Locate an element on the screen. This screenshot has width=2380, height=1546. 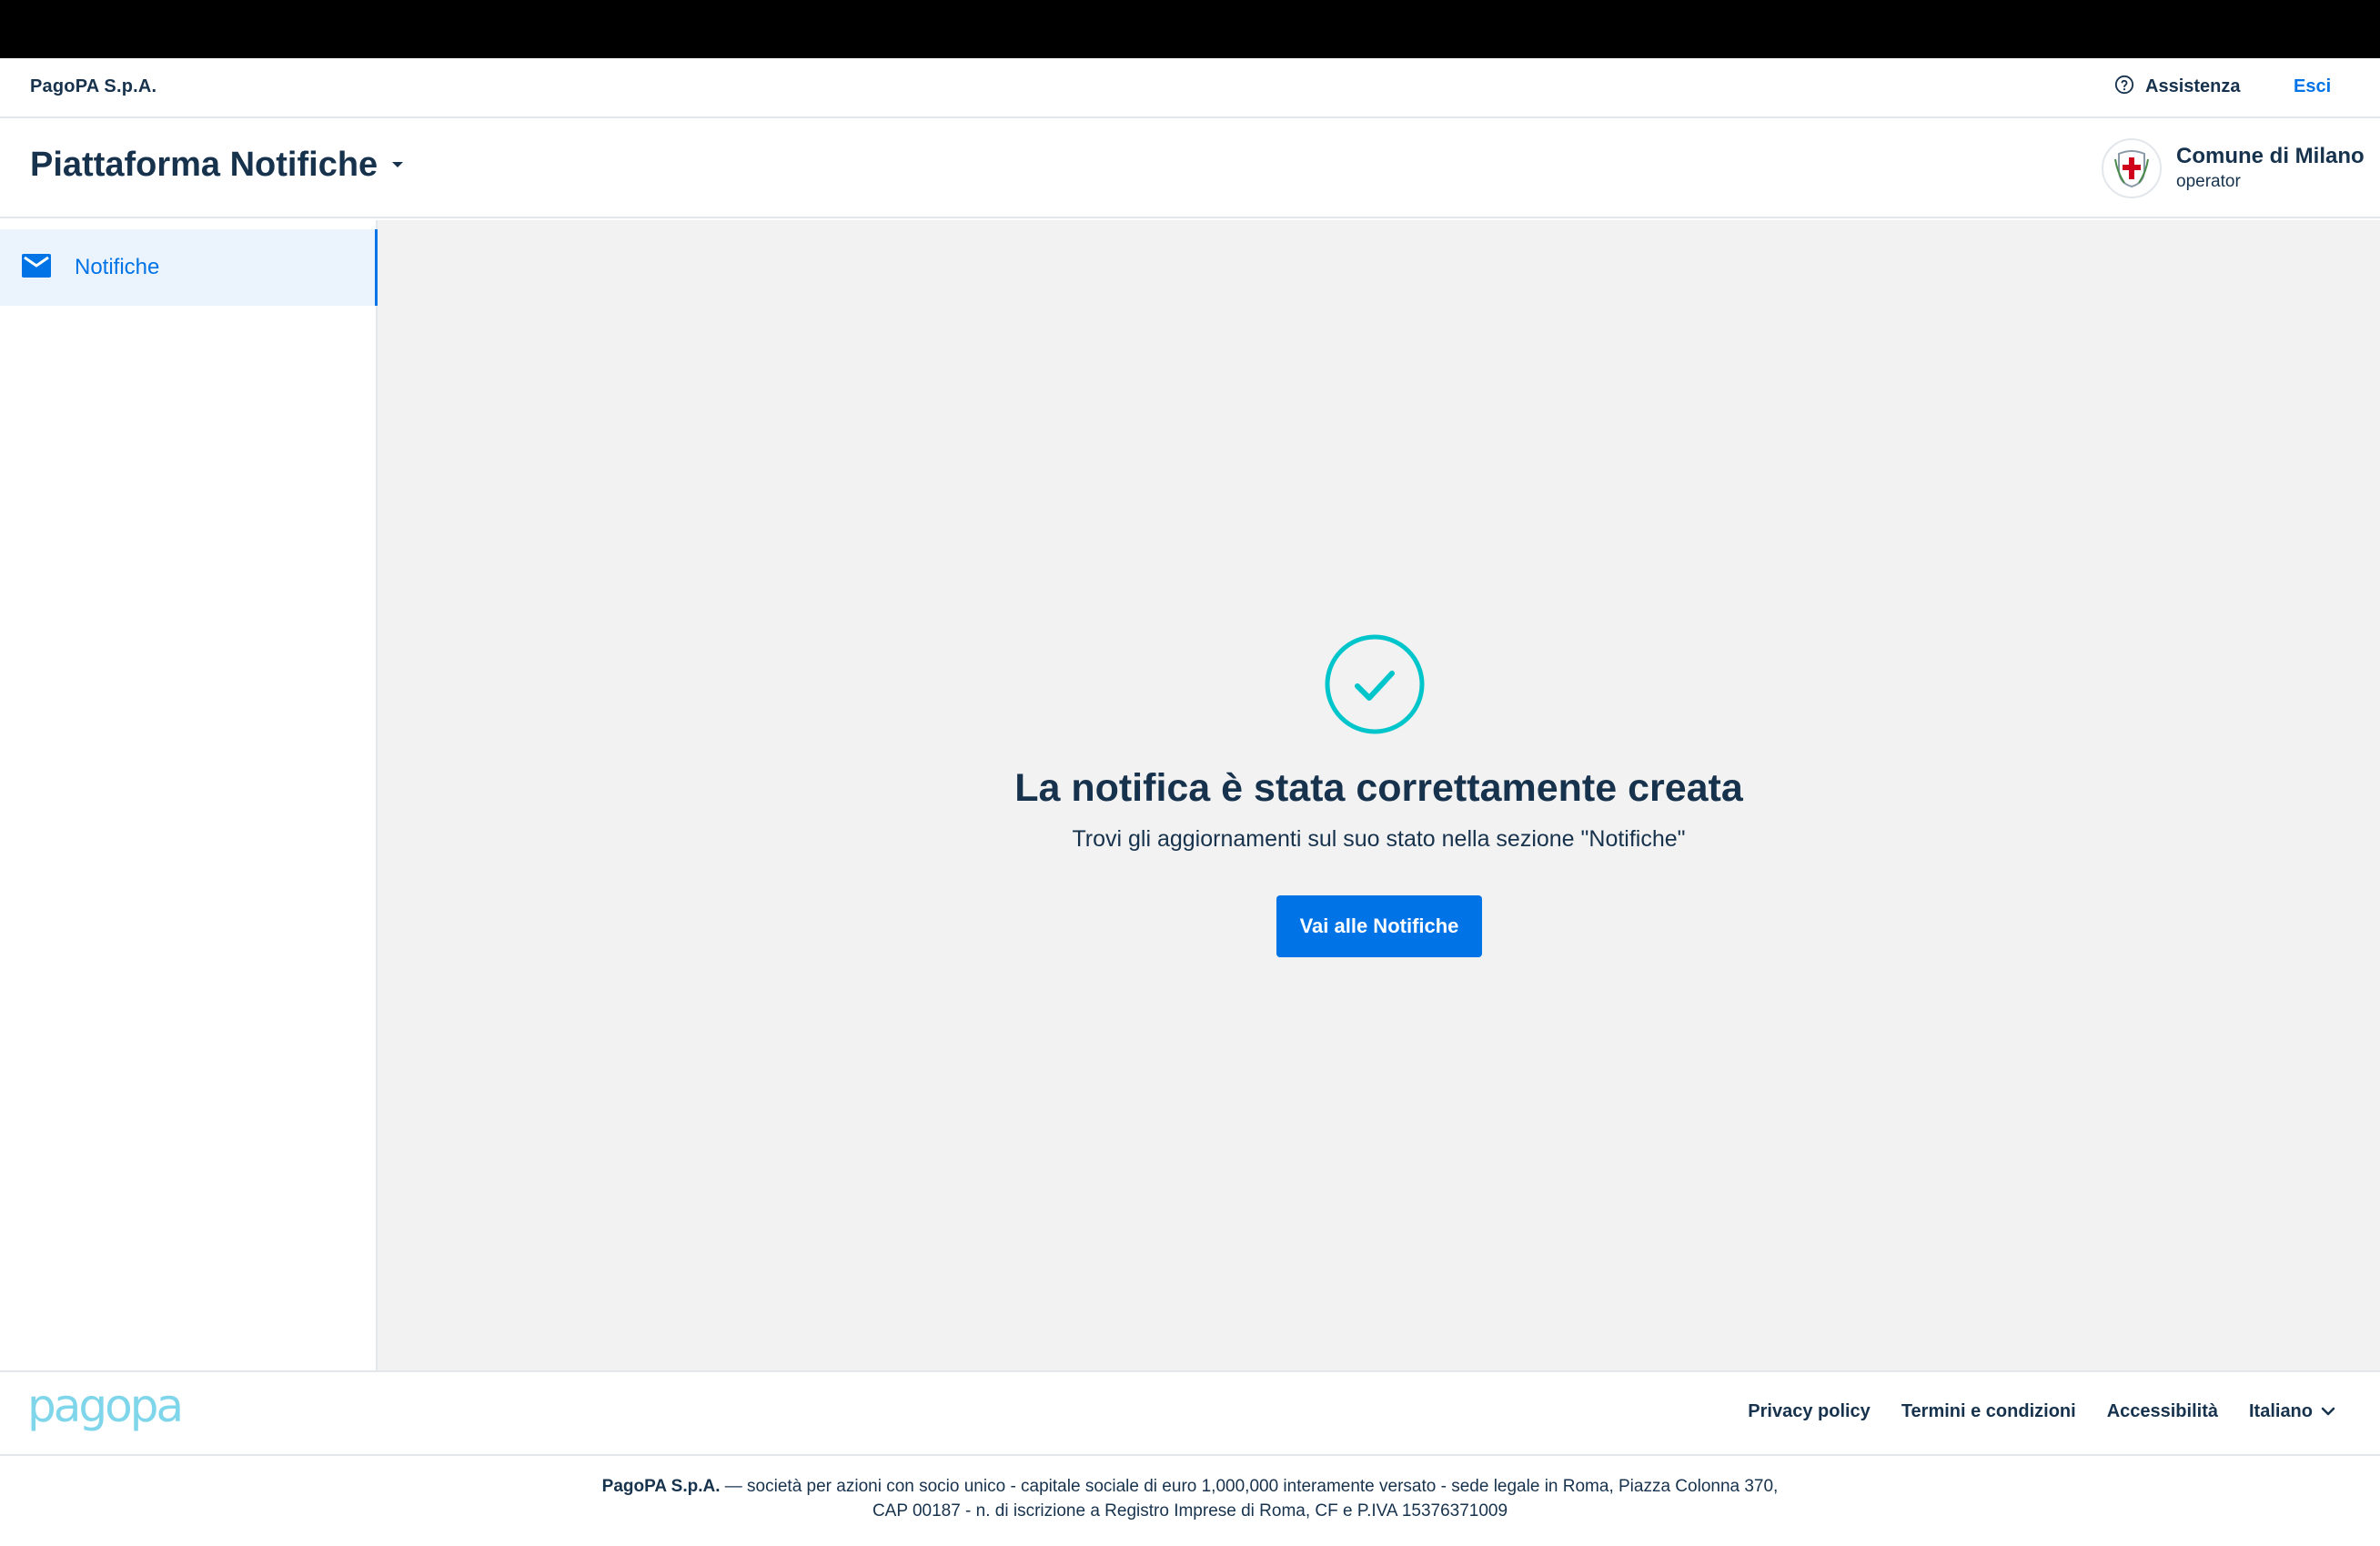
legal-company: PagoPA S.p.A. is located at coordinates (661, 1486).